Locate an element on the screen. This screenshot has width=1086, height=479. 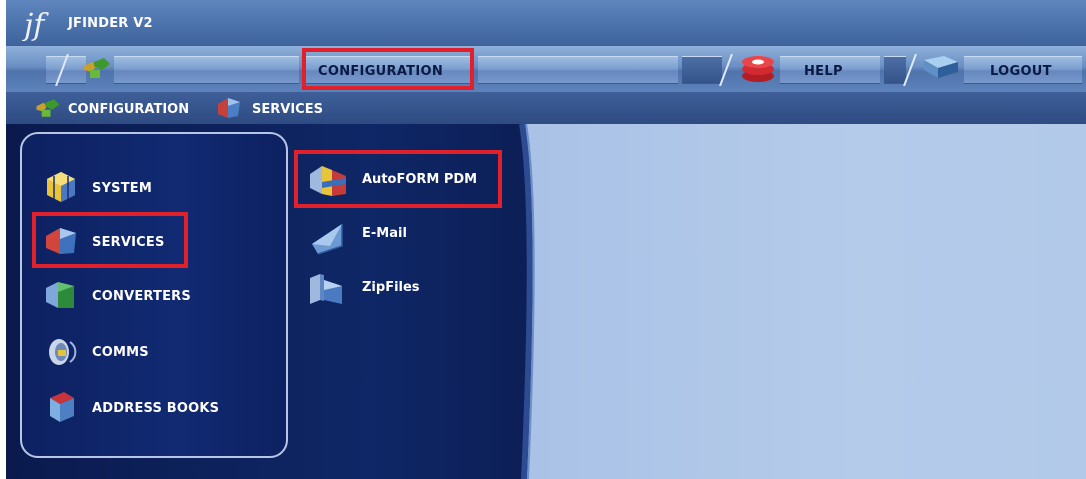
system-cube-icon is located at coordinates (61, 187).